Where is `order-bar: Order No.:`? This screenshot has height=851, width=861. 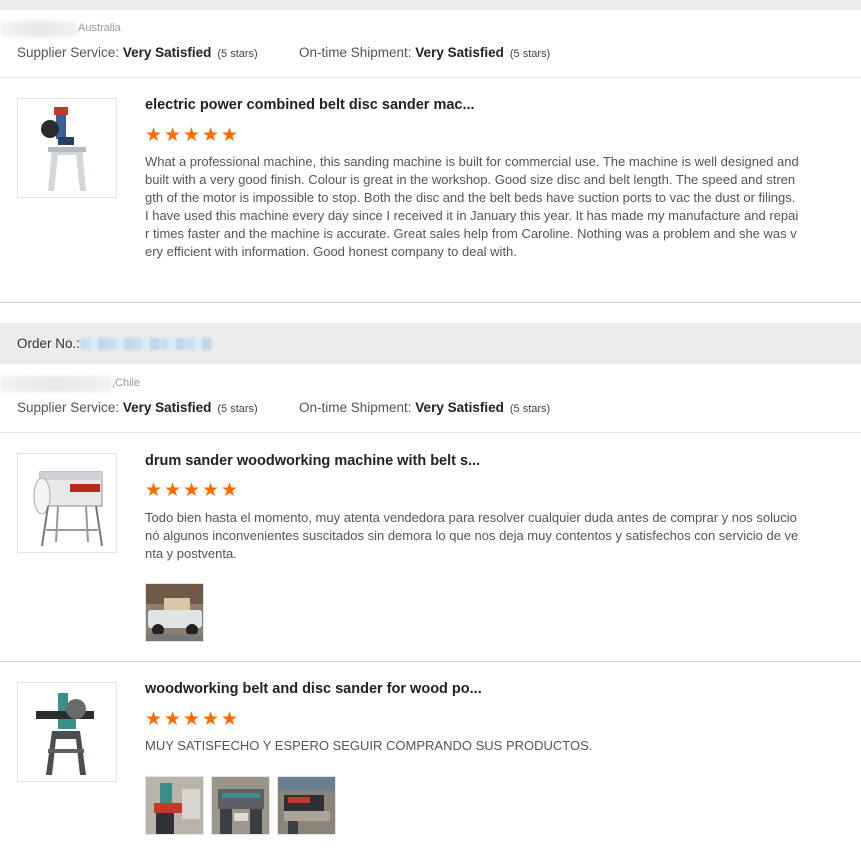
order-bar: Order No.: is located at coordinates (430, 343).